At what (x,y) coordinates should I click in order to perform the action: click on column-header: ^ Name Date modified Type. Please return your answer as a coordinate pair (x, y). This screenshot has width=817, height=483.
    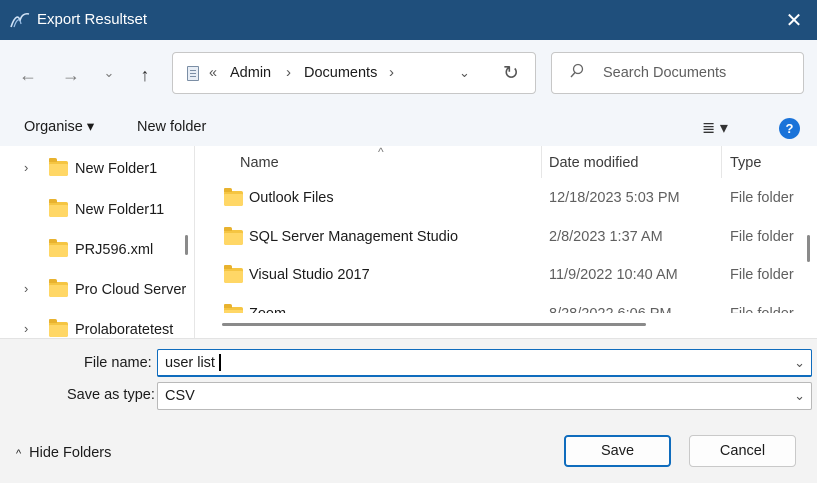
    Looking at the image, I should click on (500, 163).